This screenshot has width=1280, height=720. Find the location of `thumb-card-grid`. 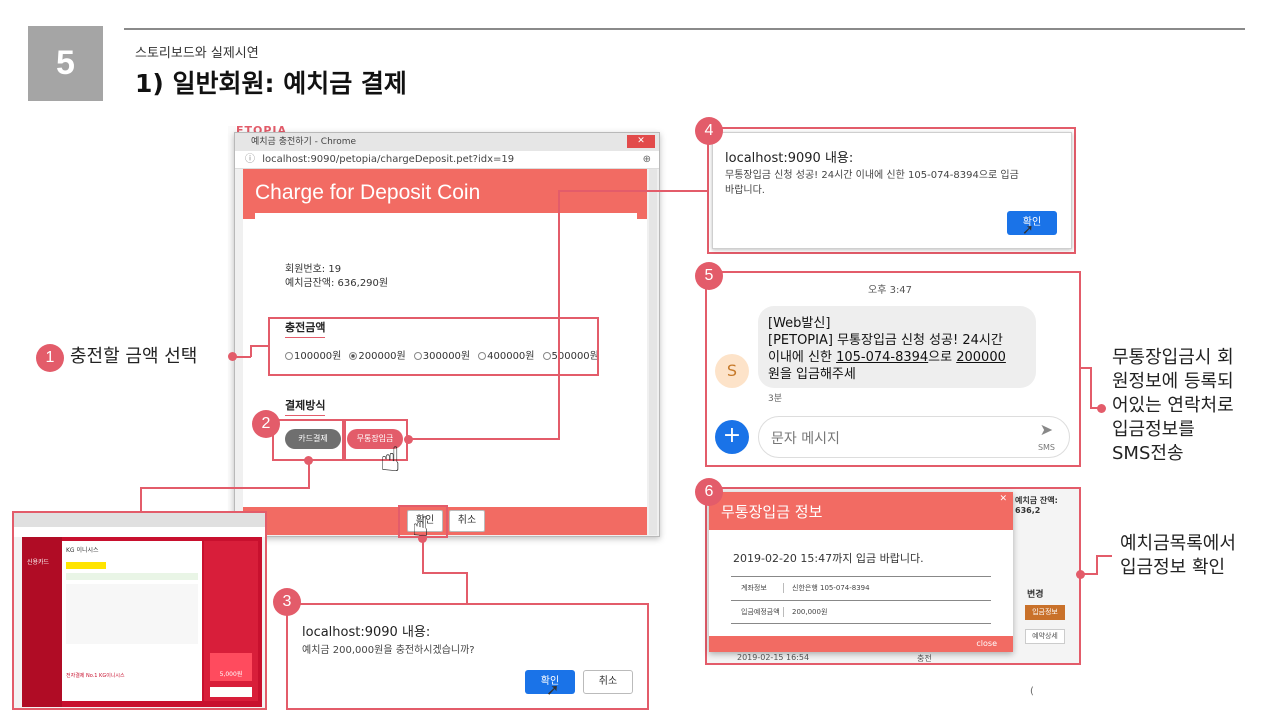

thumb-card-grid is located at coordinates (132, 614).